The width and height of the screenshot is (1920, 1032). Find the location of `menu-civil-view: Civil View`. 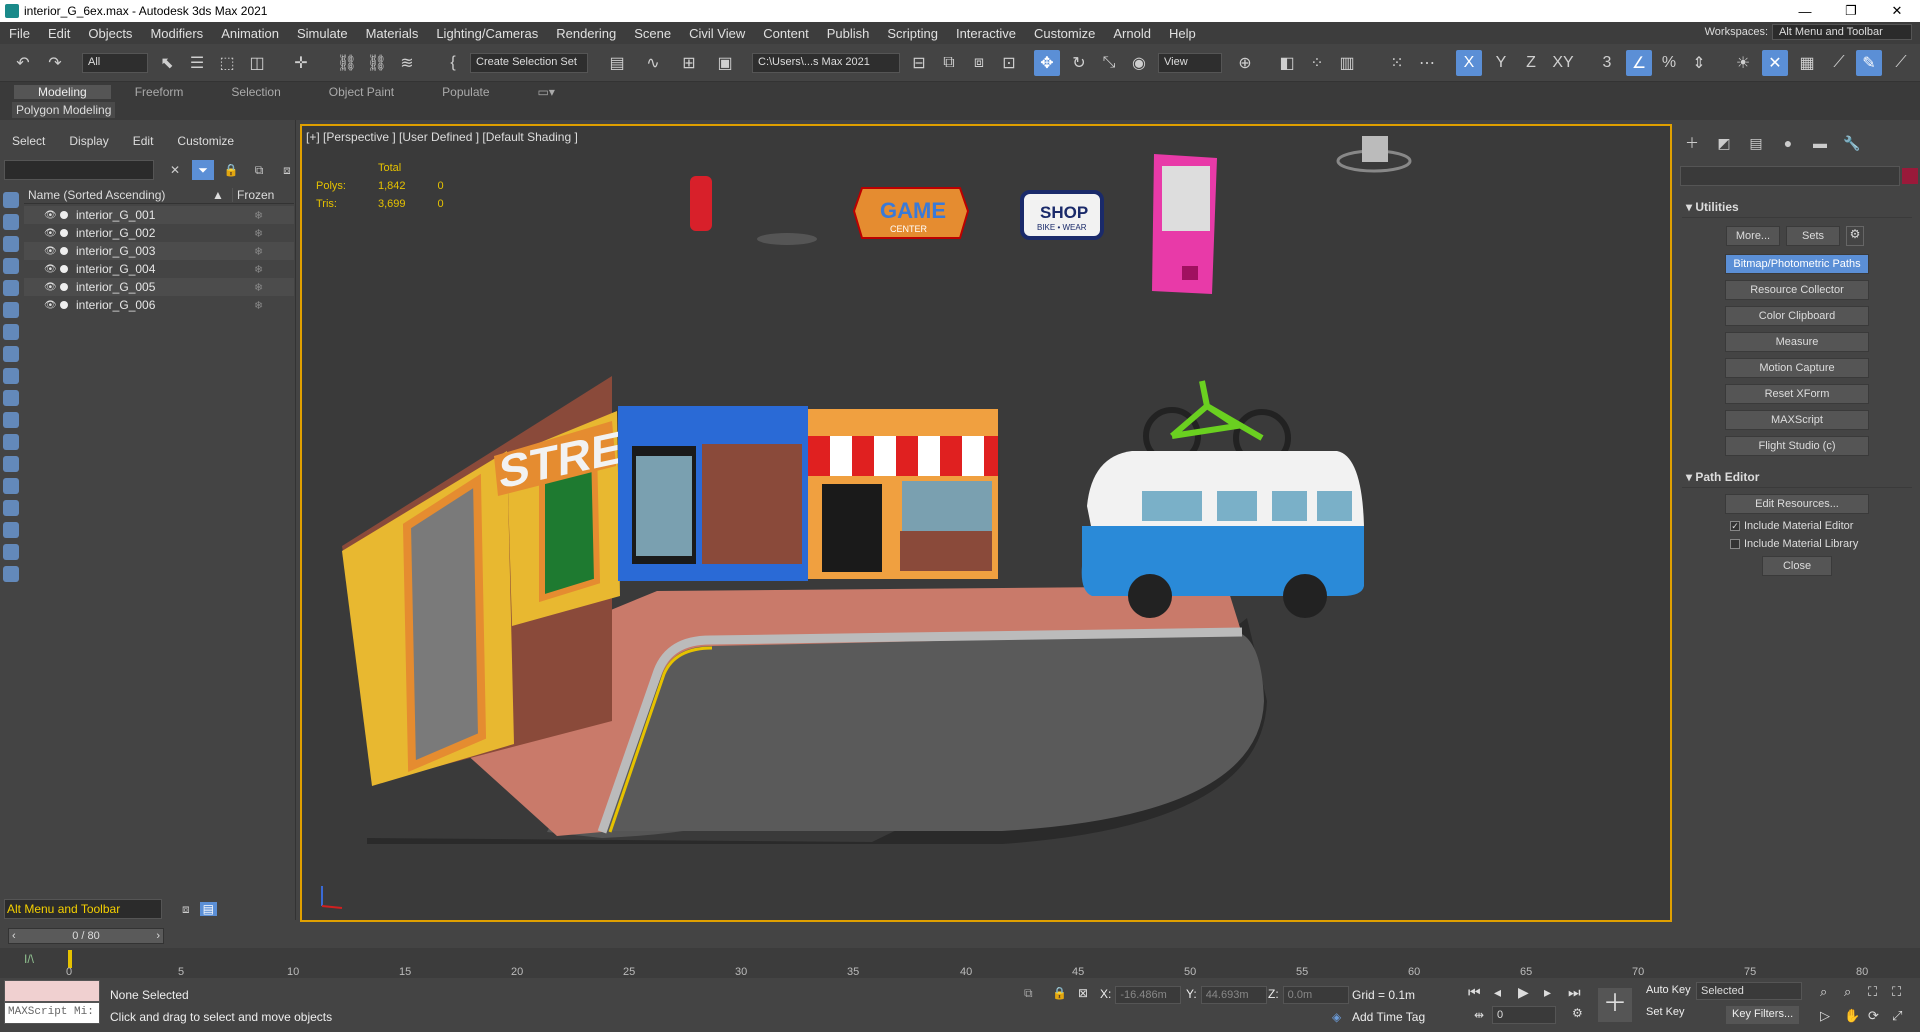

menu-civil-view: Civil View is located at coordinates (717, 33).